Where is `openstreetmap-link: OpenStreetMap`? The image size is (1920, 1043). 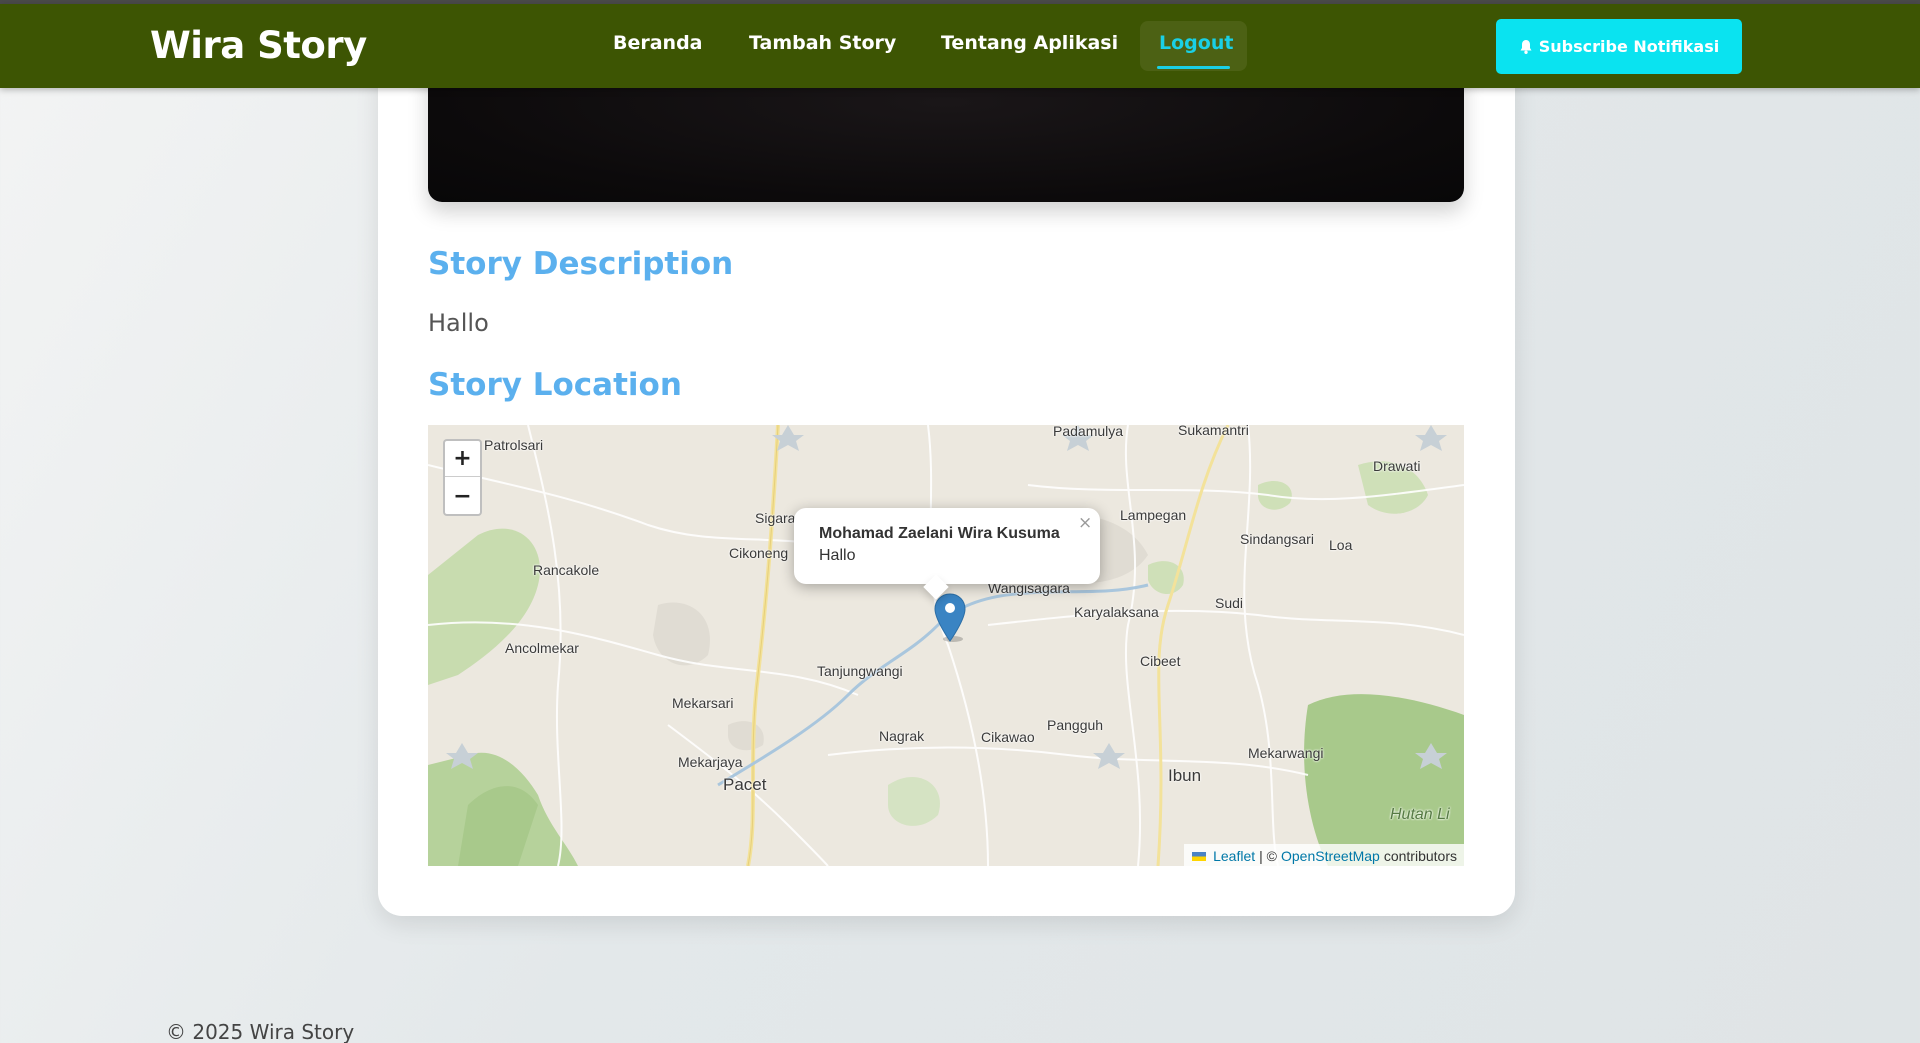
openstreetmap-link: OpenStreetMap is located at coordinates (1330, 856).